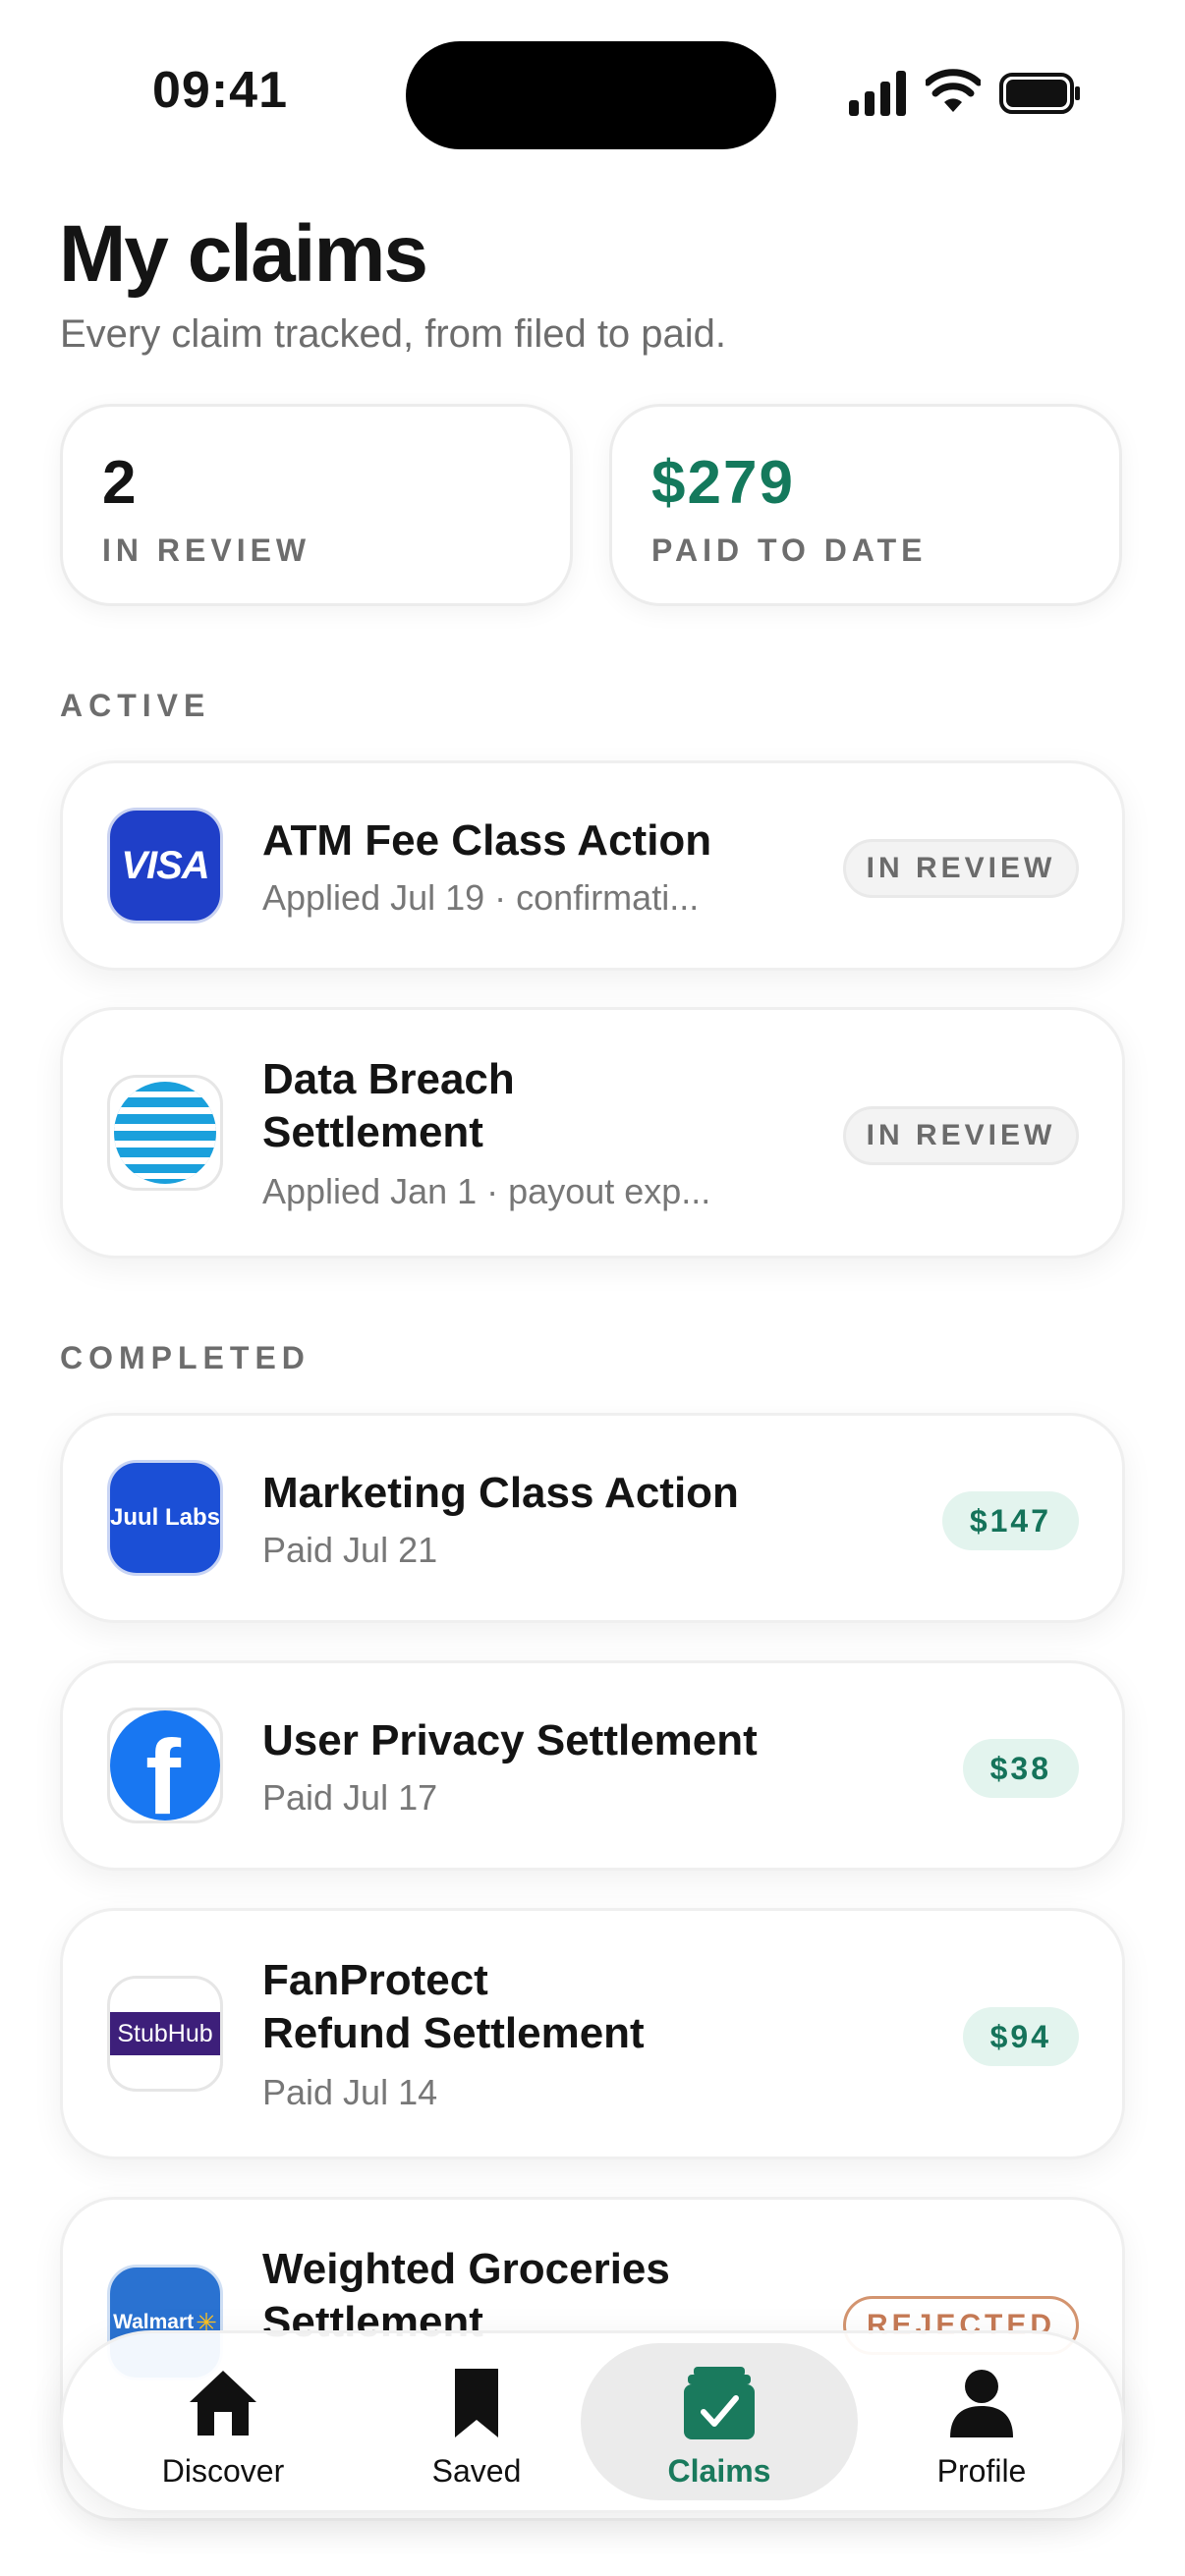 The height and width of the screenshot is (2576, 1185). Describe the element at coordinates (394, 334) in the screenshot. I see `page-subtitle: Every claim tracked, from filed to paid.` at that location.